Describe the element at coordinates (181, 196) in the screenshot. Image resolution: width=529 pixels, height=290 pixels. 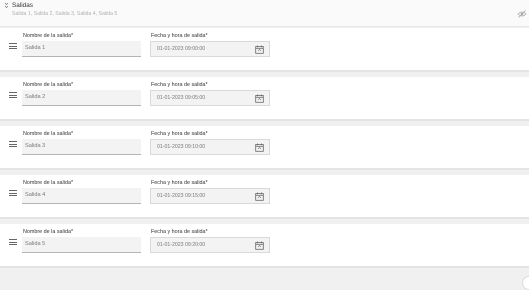
I see `datetime-value: 01-01-2023 09:15:00` at that location.